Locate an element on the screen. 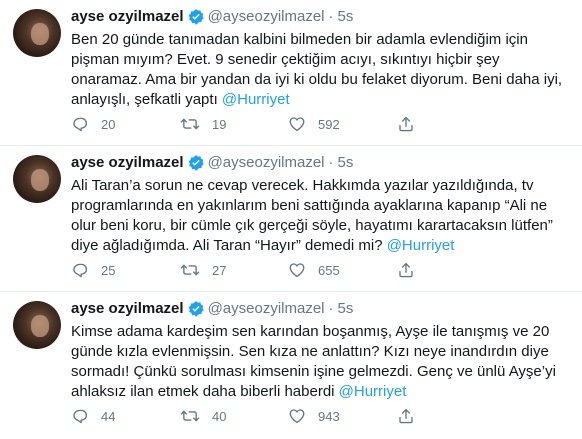 This screenshot has width=582, height=439. tweet-actions: 20 19 592 is located at coordinates (249, 124).